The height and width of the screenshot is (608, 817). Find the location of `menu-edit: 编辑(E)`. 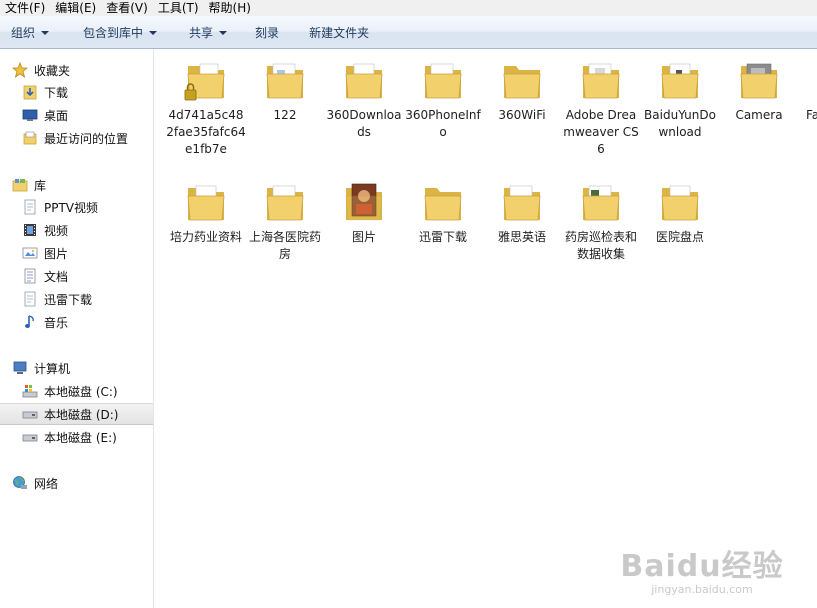

menu-edit: 编辑(E) is located at coordinates (75, 8).